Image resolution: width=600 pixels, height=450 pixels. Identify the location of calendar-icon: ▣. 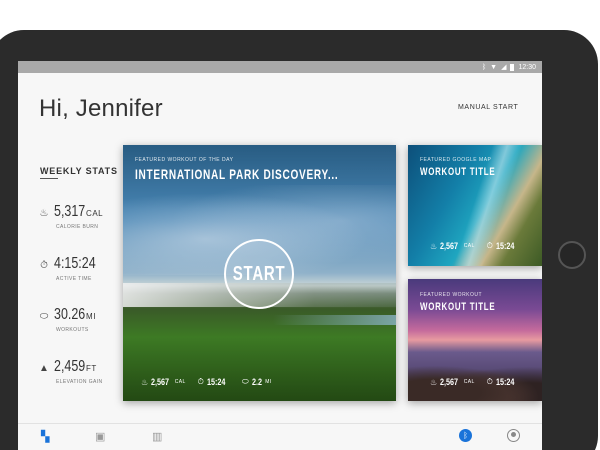
(100, 436).